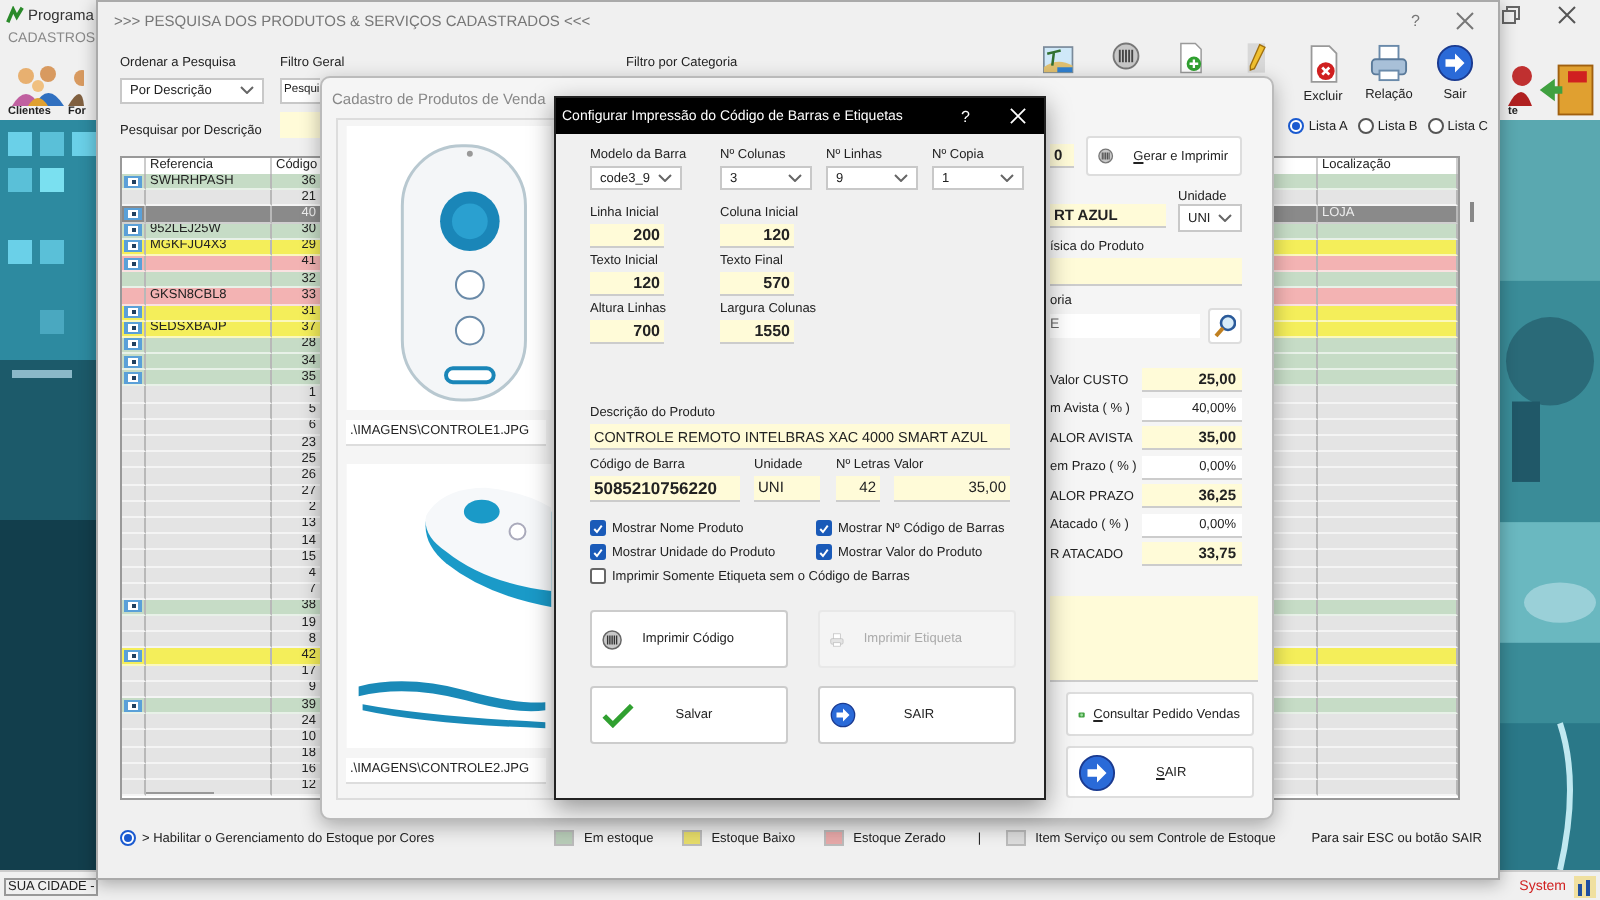  I want to click on number-field: 1550, so click(757, 332).